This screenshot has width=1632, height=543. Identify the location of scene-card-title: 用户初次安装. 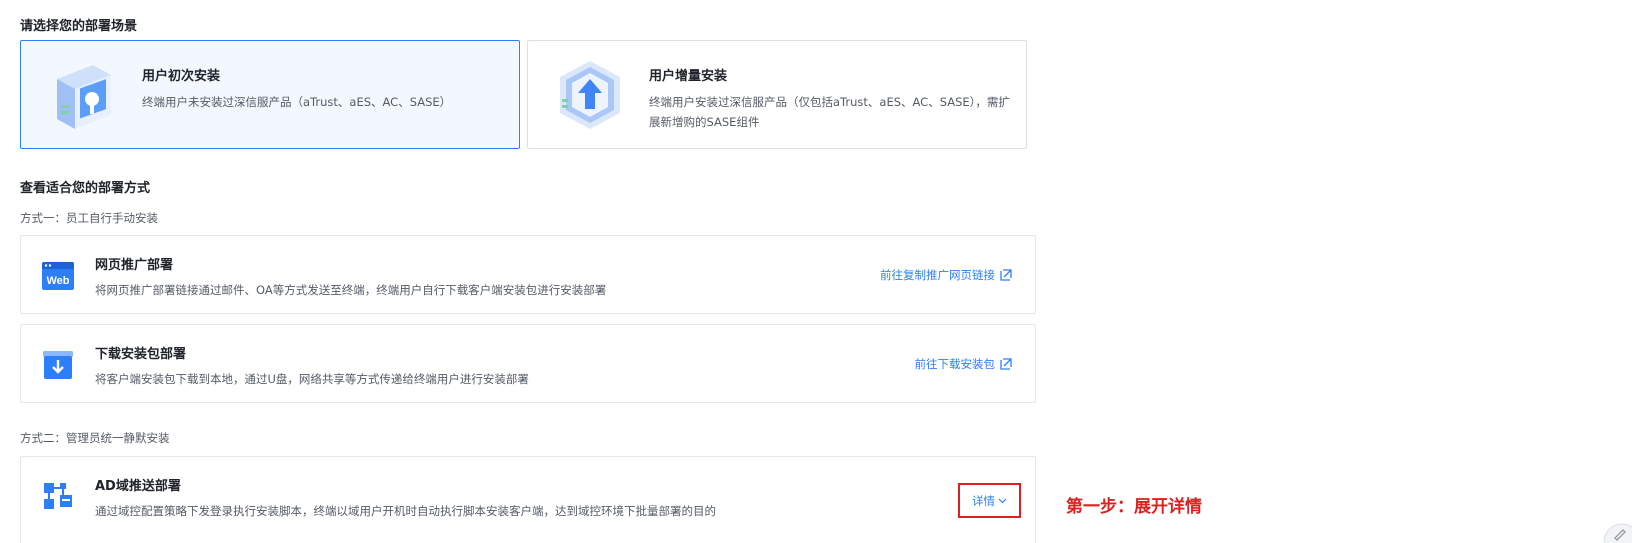
(181, 76).